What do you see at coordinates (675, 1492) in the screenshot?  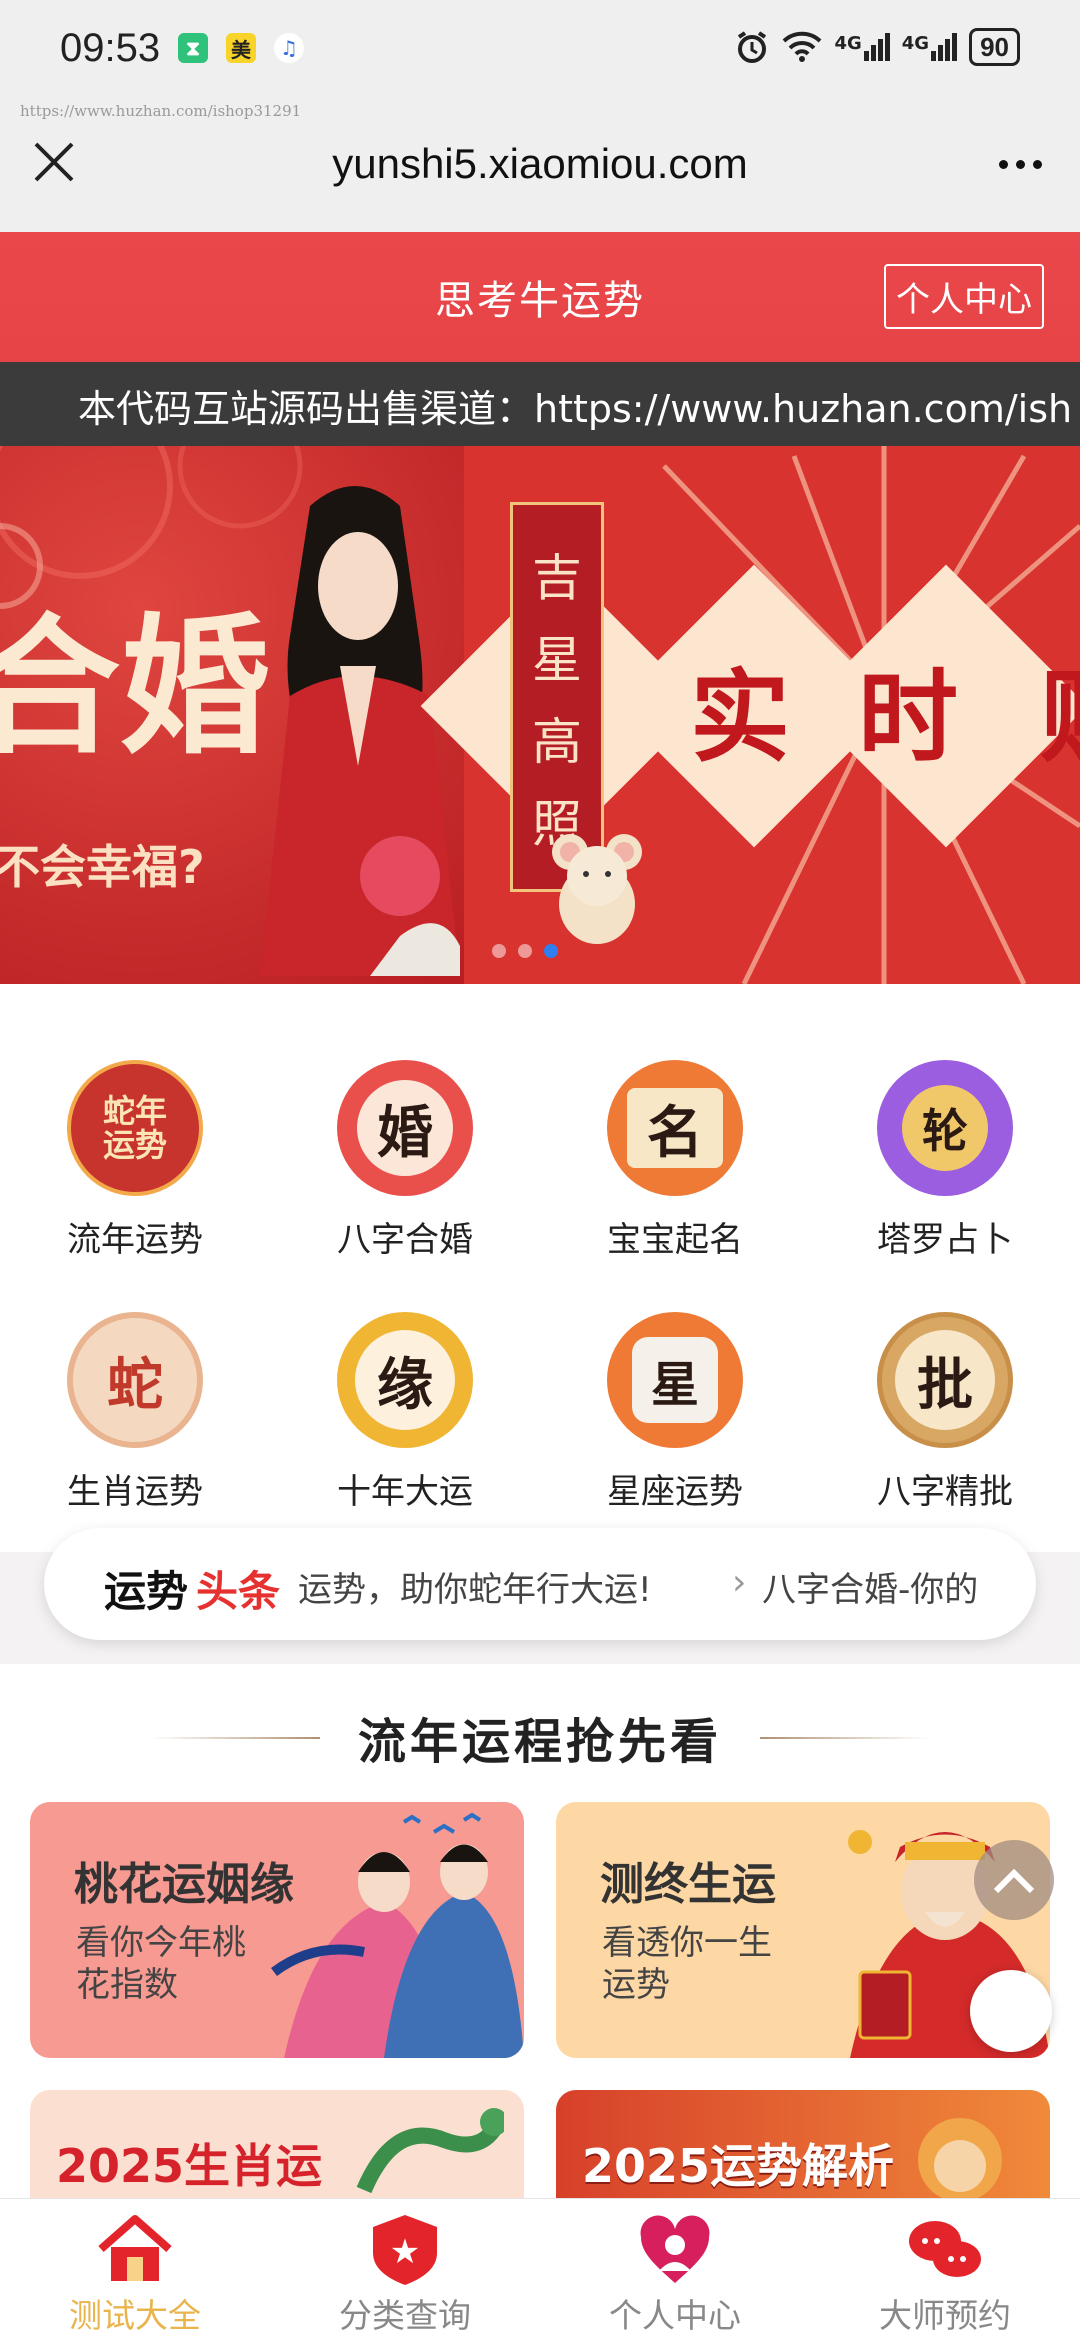 I see `grid-label: 星座运势` at bounding box center [675, 1492].